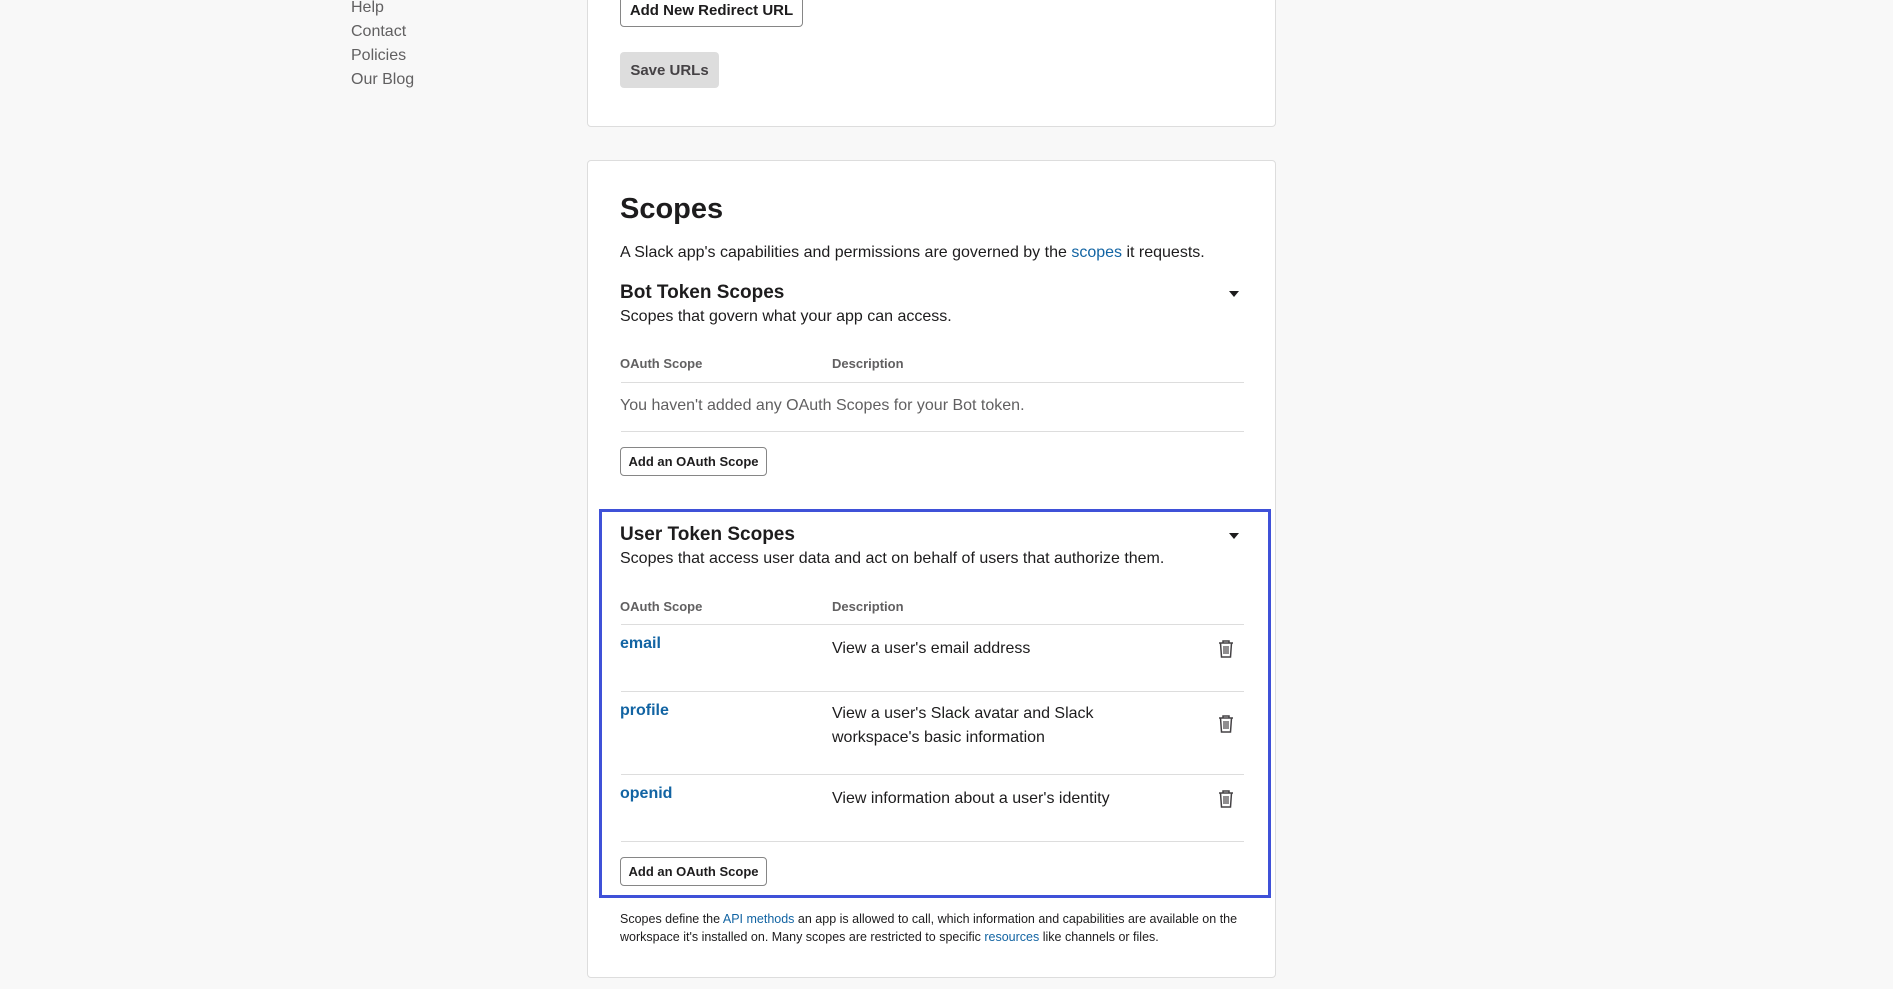 This screenshot has height=989, width=1893. I want to click on user-add-oauth-scope-button: Add an OAuth Scope, so click(693, 871).